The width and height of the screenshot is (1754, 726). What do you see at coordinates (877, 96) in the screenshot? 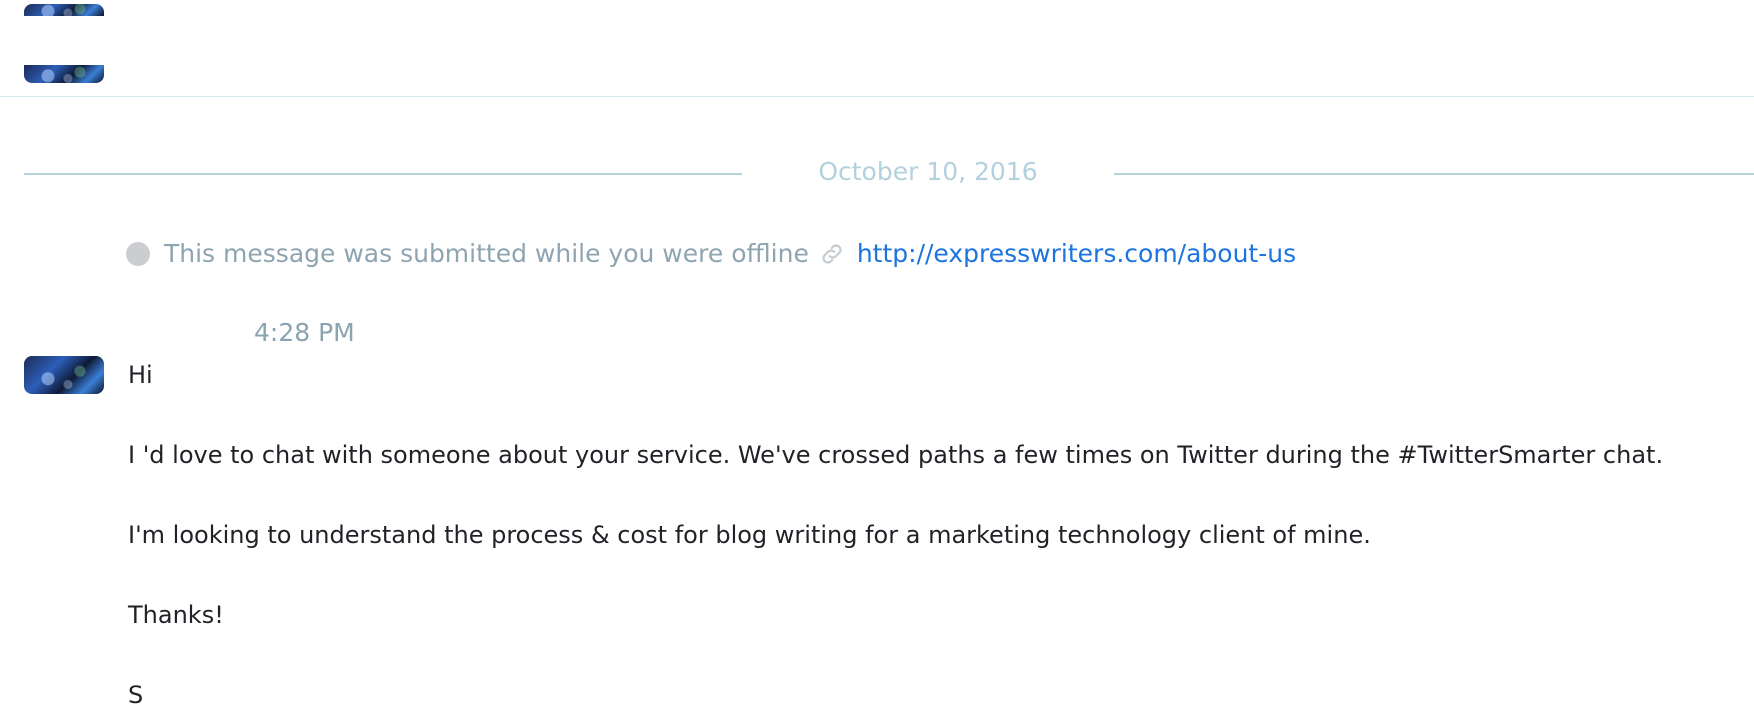
I see `section-divider` at bounding box center [877, 96].